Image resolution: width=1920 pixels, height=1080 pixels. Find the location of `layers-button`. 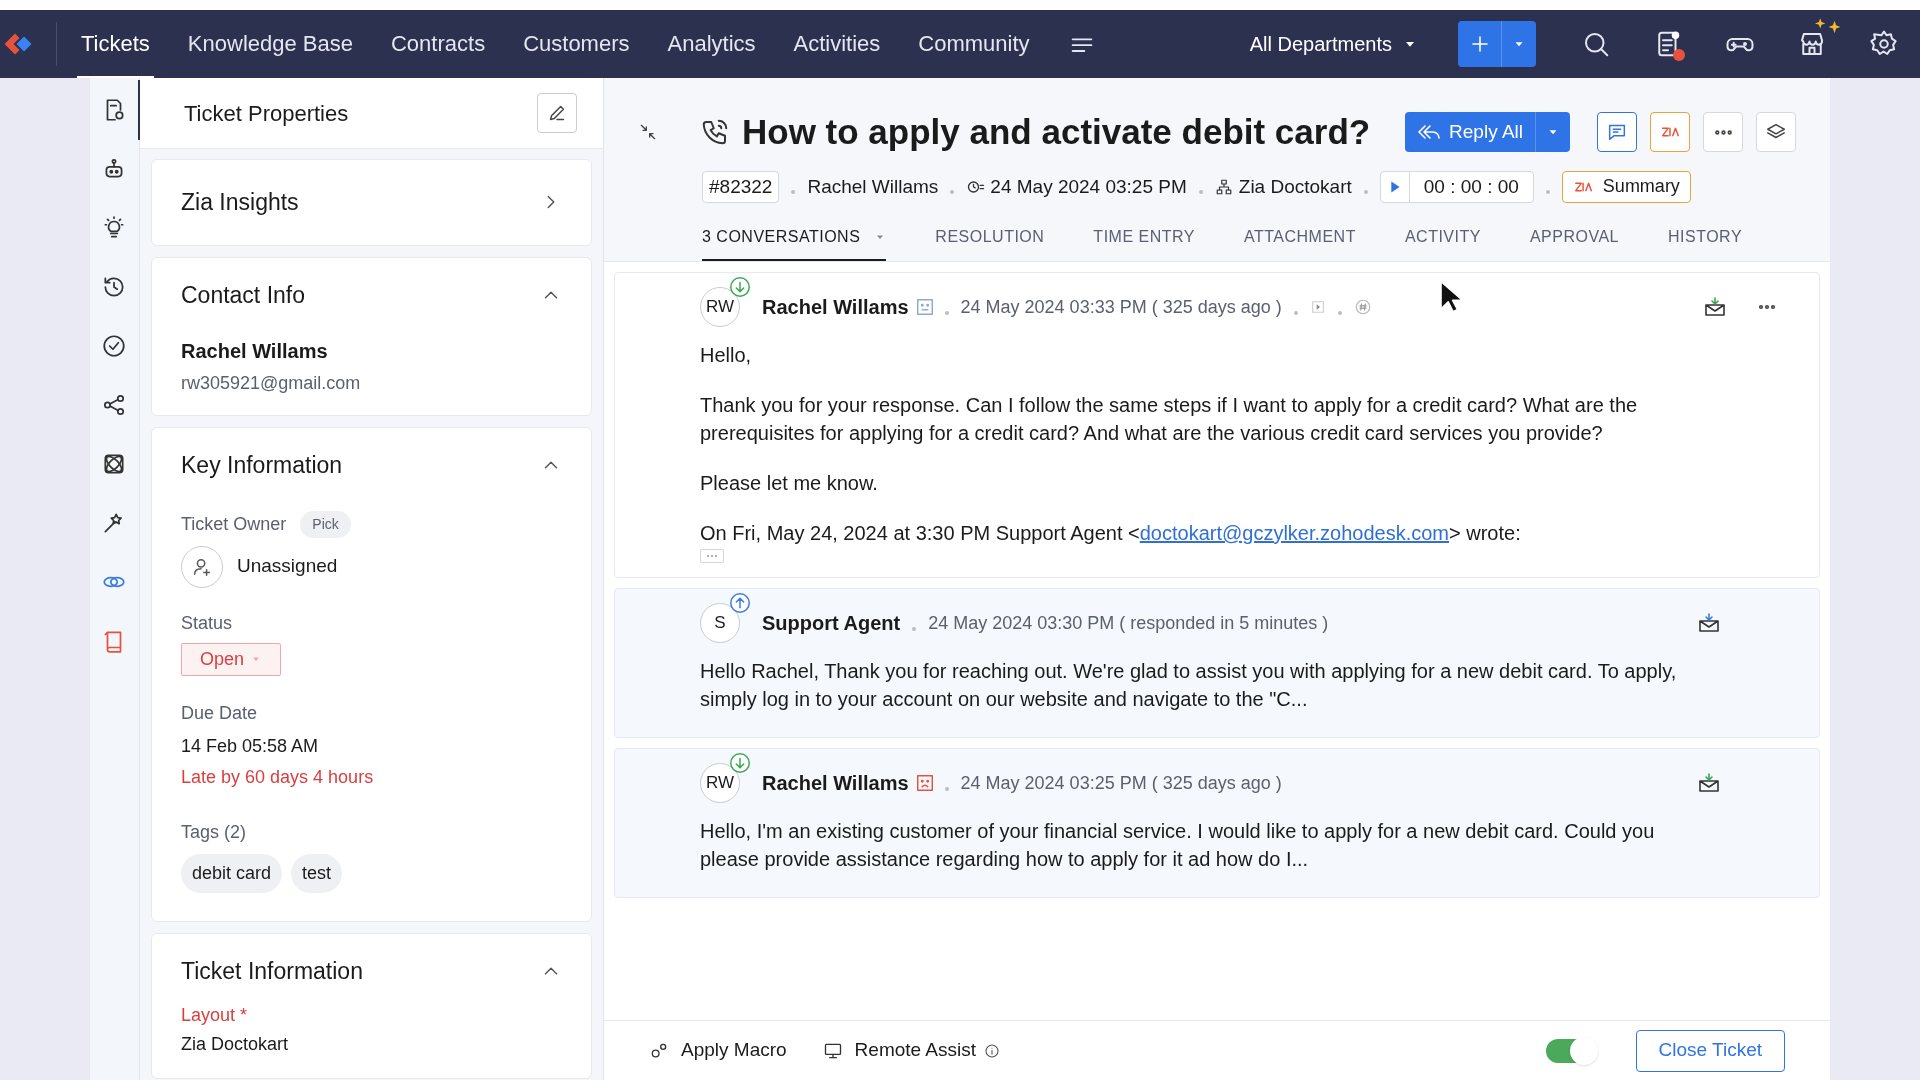

layers-button is located at coordinates (1776, 132).